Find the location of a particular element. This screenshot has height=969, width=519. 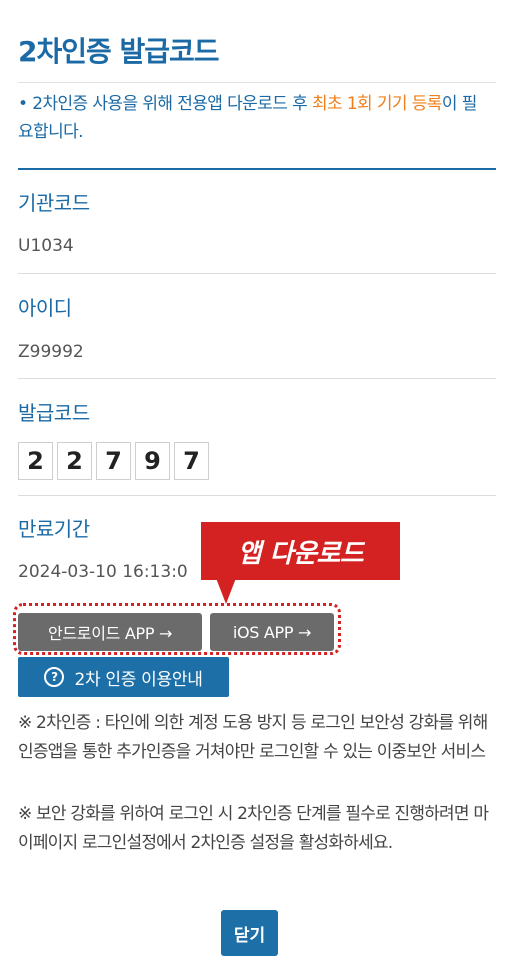

ios-app-button: iOS APP → is located at coordinates (272, 632).